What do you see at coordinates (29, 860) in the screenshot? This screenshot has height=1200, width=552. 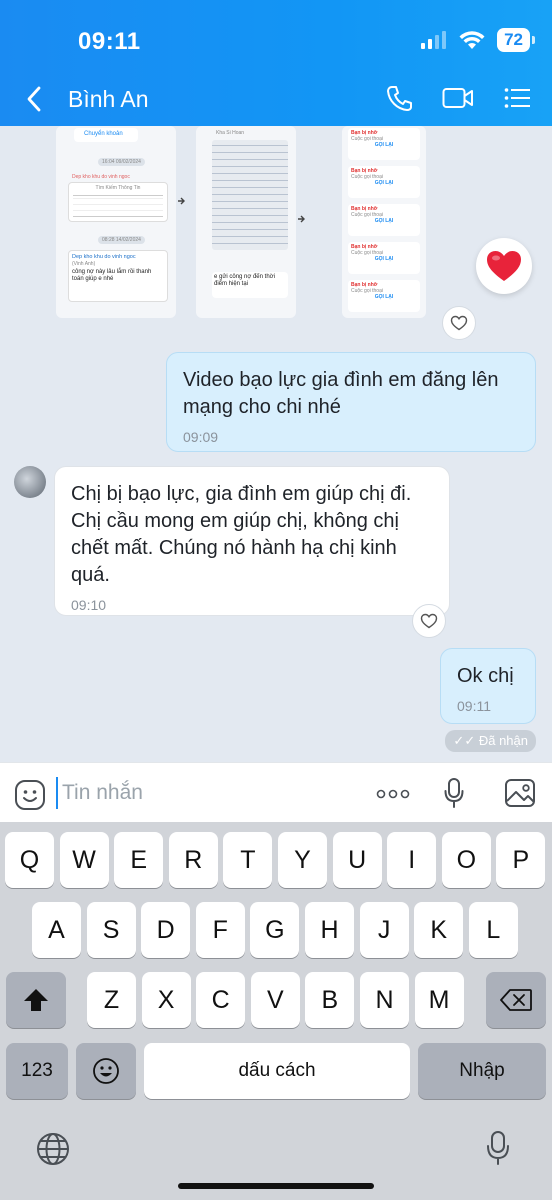 I see `key-q: Q` at bounding box center [29, 860].